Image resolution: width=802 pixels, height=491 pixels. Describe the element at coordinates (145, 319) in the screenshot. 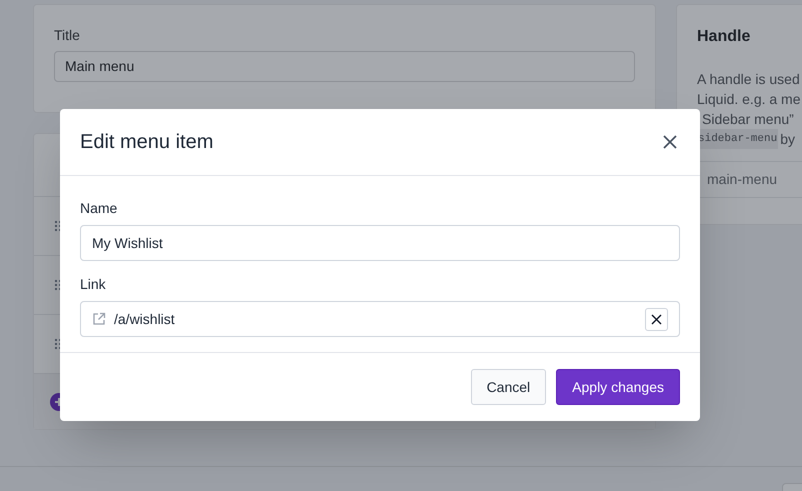

I see `link-value: /a/wishlist` at that location.